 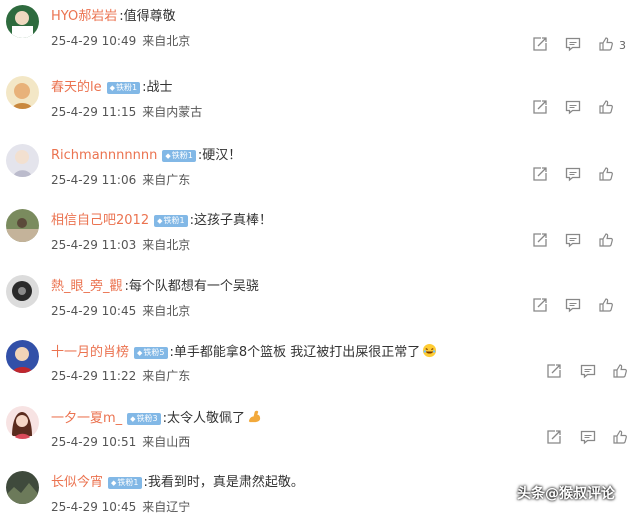 What do you see at coordinates (94, 376) in the screenshot?
I see `timestamp: 25-4-29 11:22` at bounding box center [94, 376].